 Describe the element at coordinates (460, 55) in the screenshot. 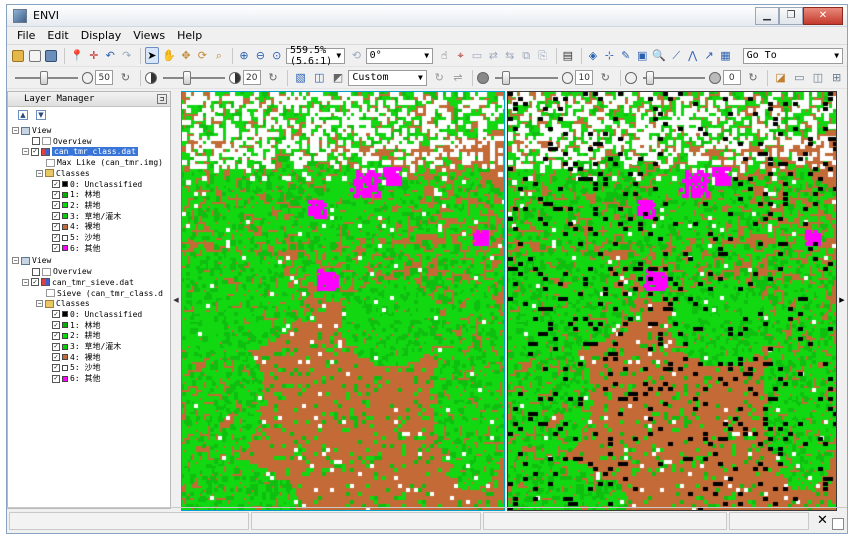

I see `crosshairs-icon: ⌖` at that location.